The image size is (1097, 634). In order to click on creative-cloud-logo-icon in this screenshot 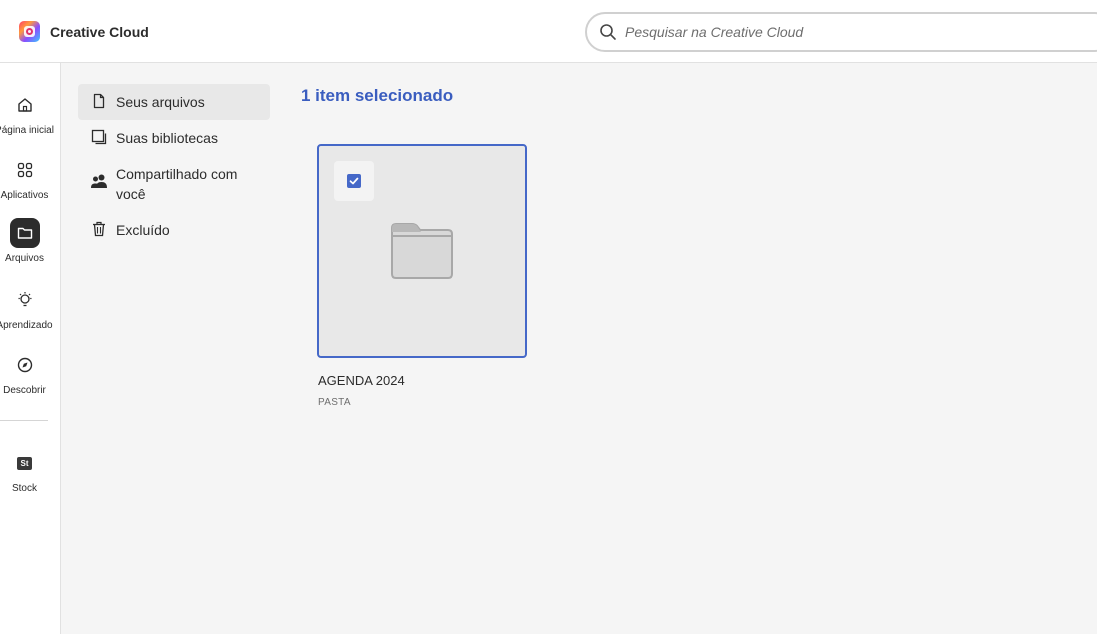, I will do `click(29, 31)`.